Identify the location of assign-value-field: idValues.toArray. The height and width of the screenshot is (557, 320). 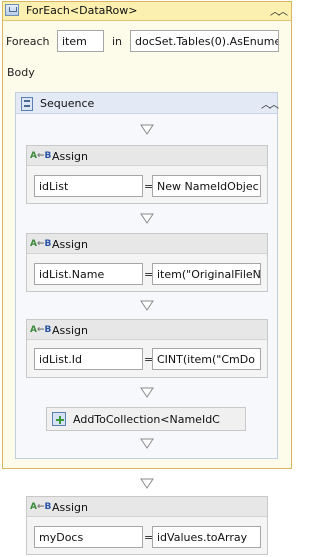
(206, 537).